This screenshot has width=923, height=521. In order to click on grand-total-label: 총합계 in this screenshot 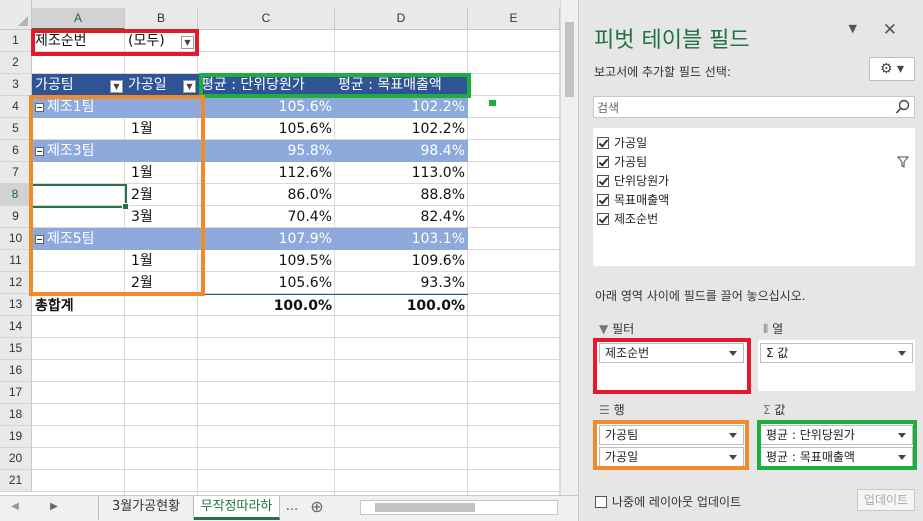, I will do `click(78, 305)`.